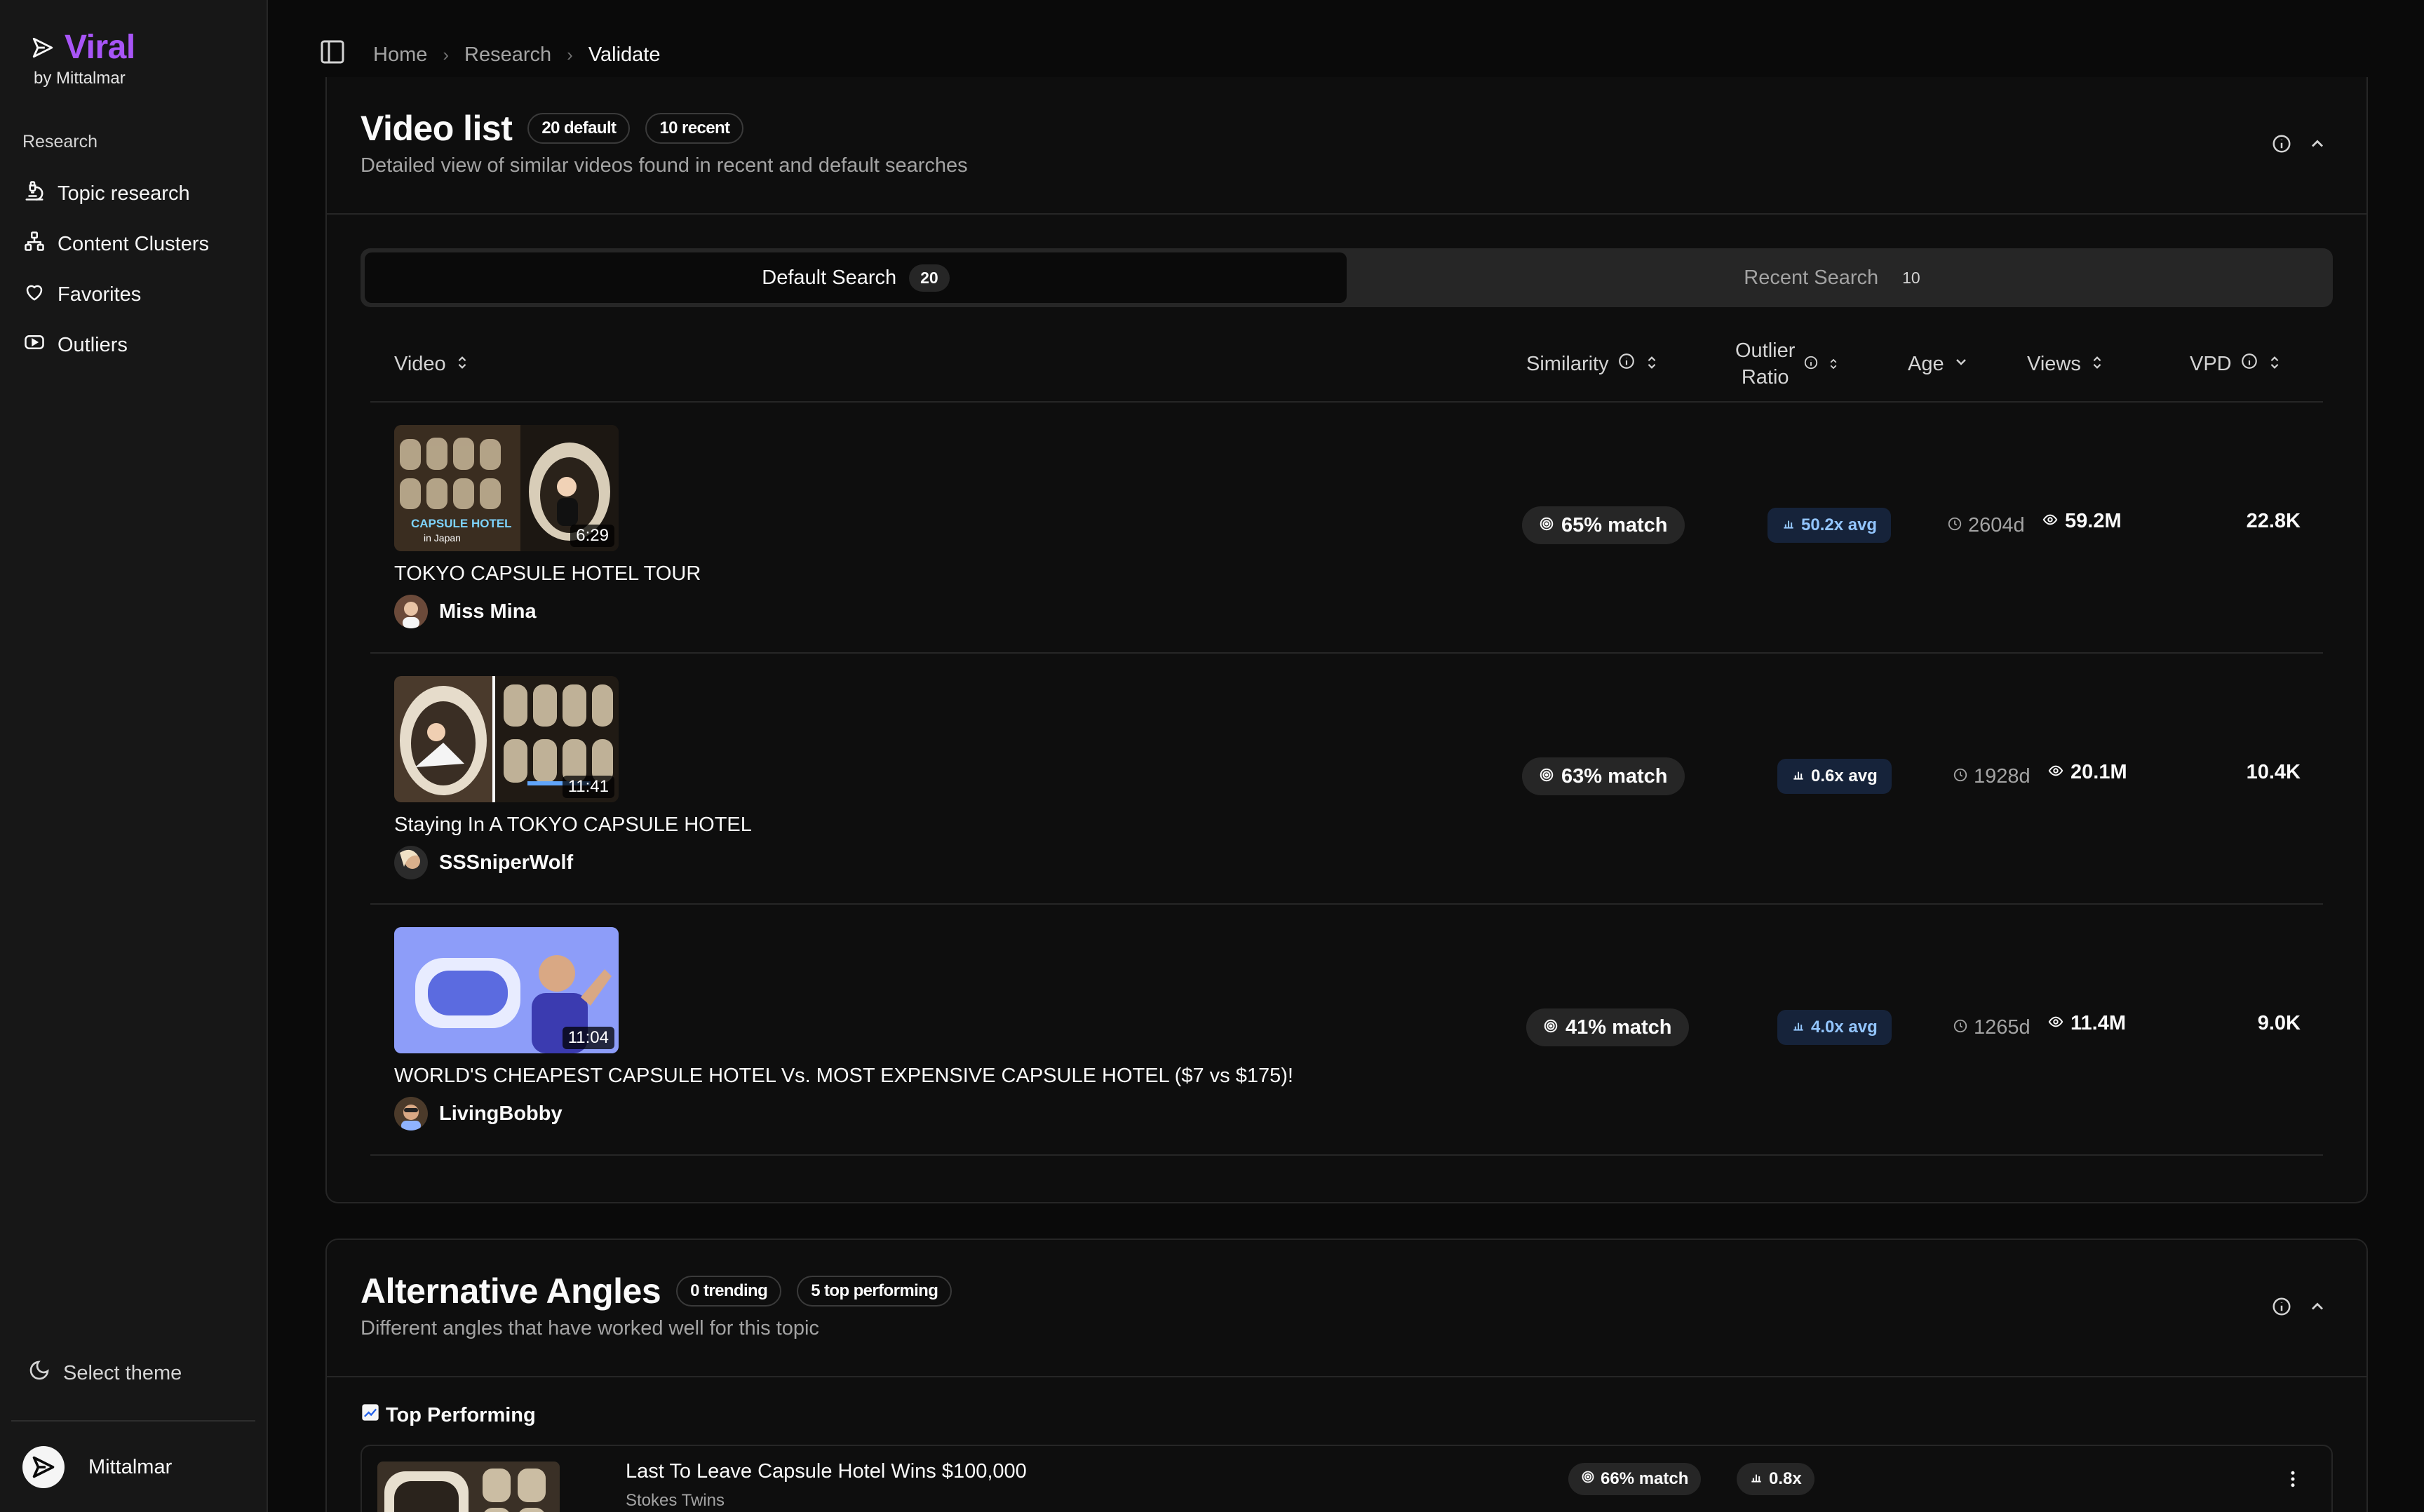 Image resolution: width=2424 pixels, height=1512 pixels. What do you see at coordinates (592, 536) in the screenshot?
I see `video-duration: 6:29` at bounding box center [592, 536].